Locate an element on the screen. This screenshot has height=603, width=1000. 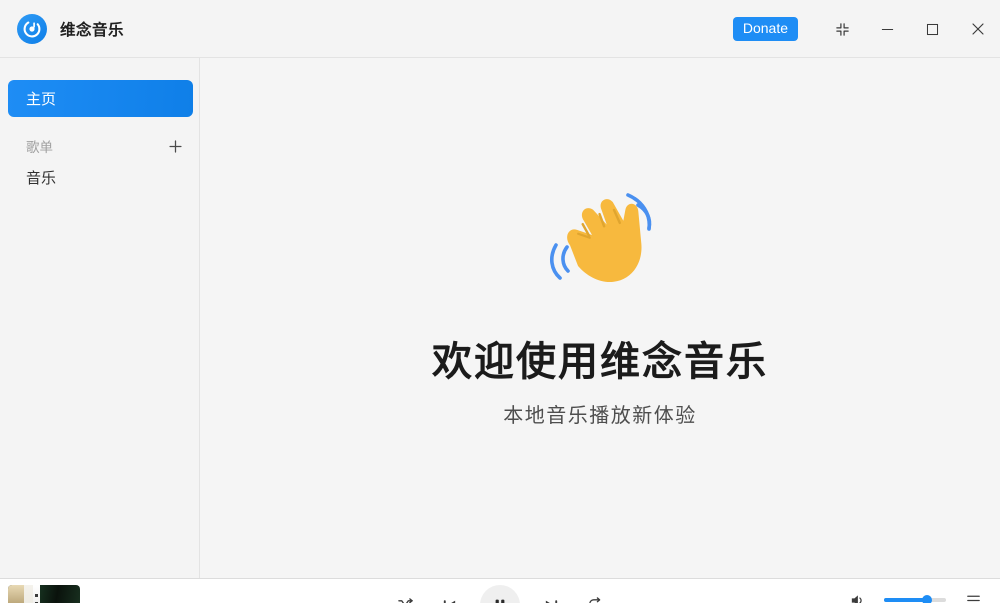
album-cover-thumbnail is located at coordinates (44, 594).